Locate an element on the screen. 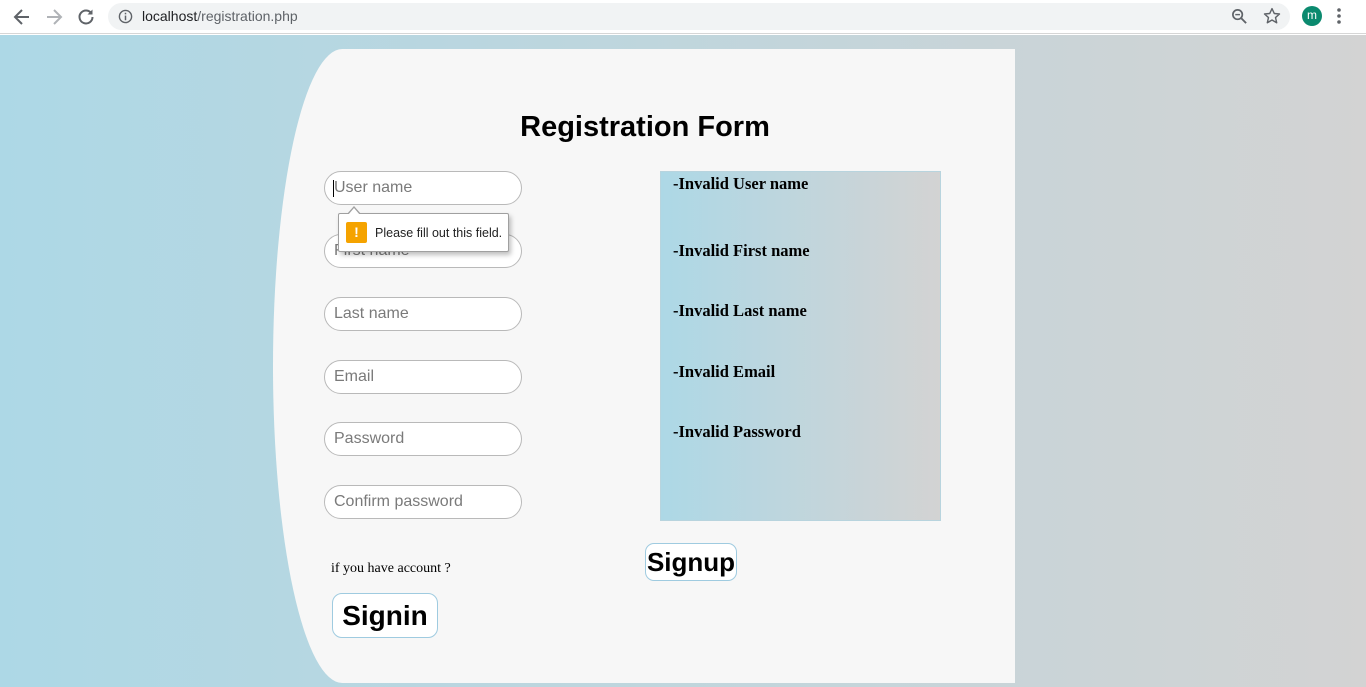 This screenshot has height=687, width=1366. forward-button is located at coordinates (54, 17).